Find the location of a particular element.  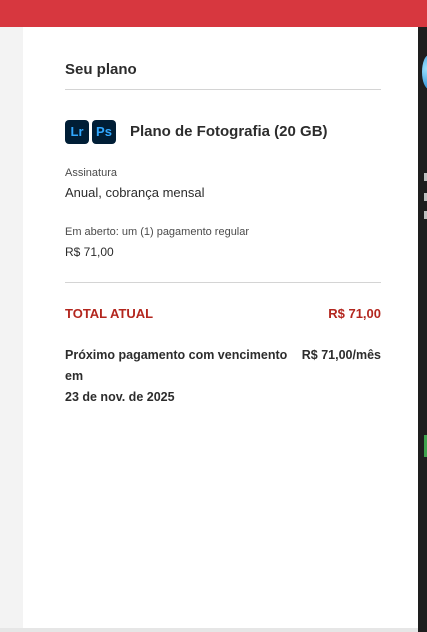

plan-name: Plano de Fotografia (20 GB) is located at coordinates (229, 131).